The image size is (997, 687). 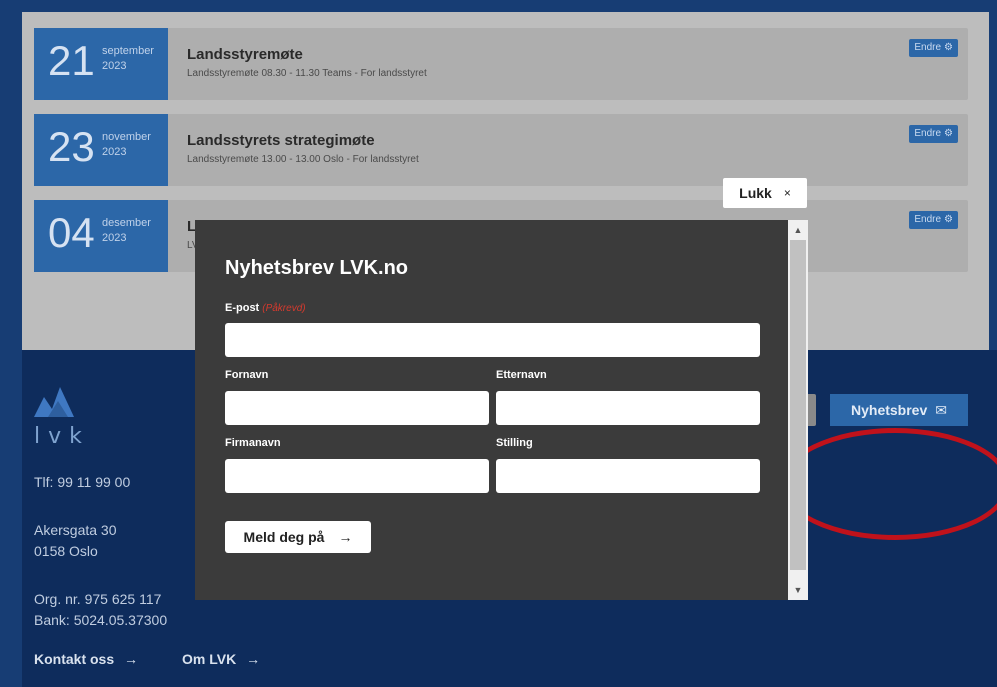 I want to click on lastname-label: Etternavn, so click(x=521, y=375).